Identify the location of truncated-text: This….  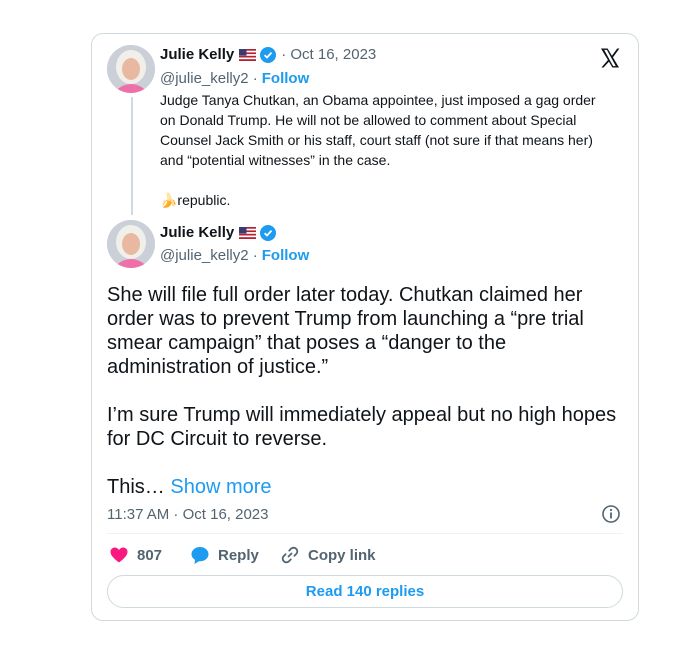
(136, 487).